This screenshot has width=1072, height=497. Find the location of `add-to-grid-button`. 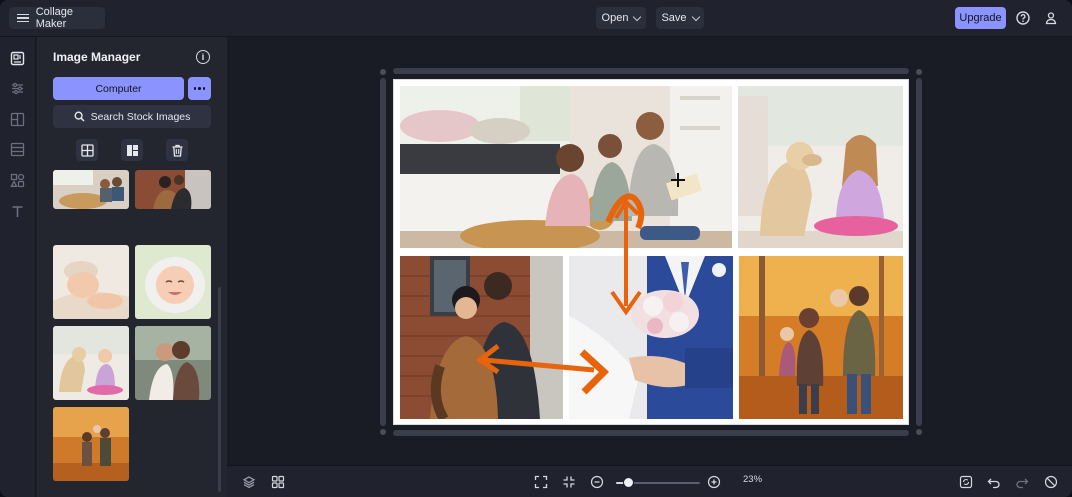

add-to-grid-button is located at coordinates (87, 150).